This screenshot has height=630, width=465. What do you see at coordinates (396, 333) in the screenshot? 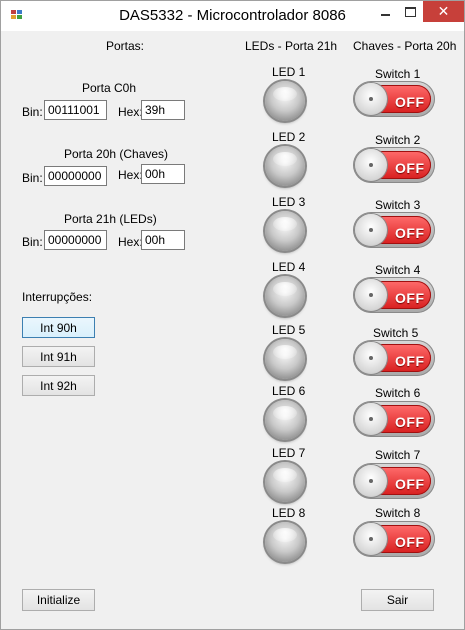
I see `switch-5-label: Switch 5` at bounding box center [396, 333].